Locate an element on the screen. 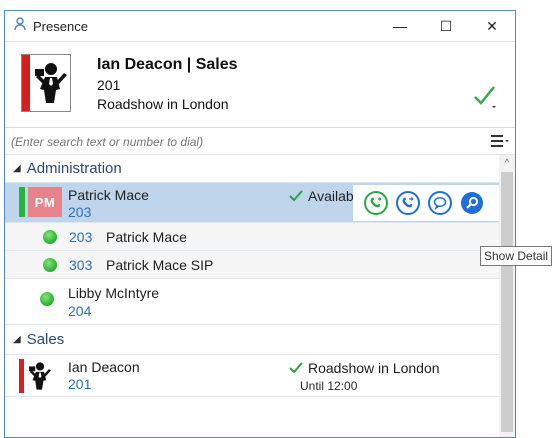  contact-subentry-203: 203 Patrick Mace is located at coordinates (252, 237).